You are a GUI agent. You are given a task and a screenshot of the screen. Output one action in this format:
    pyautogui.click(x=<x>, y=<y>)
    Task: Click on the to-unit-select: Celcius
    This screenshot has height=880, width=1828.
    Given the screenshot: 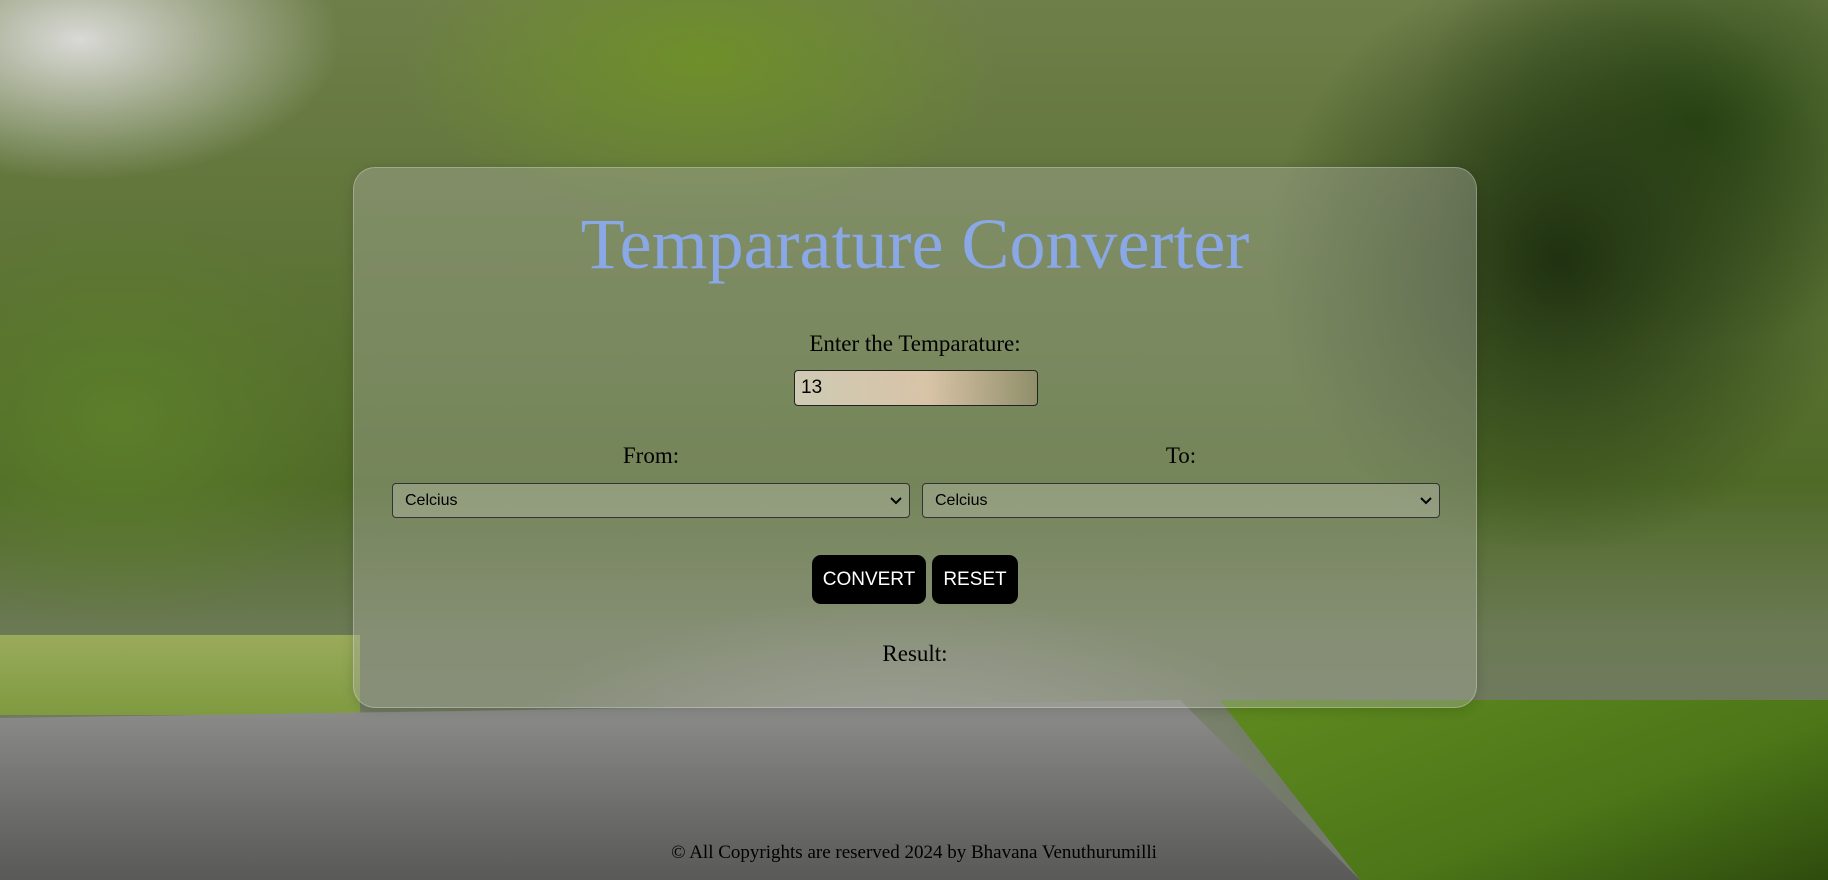 What is the action you would take?
    pyautogui.click(x=1181, y=500)
    